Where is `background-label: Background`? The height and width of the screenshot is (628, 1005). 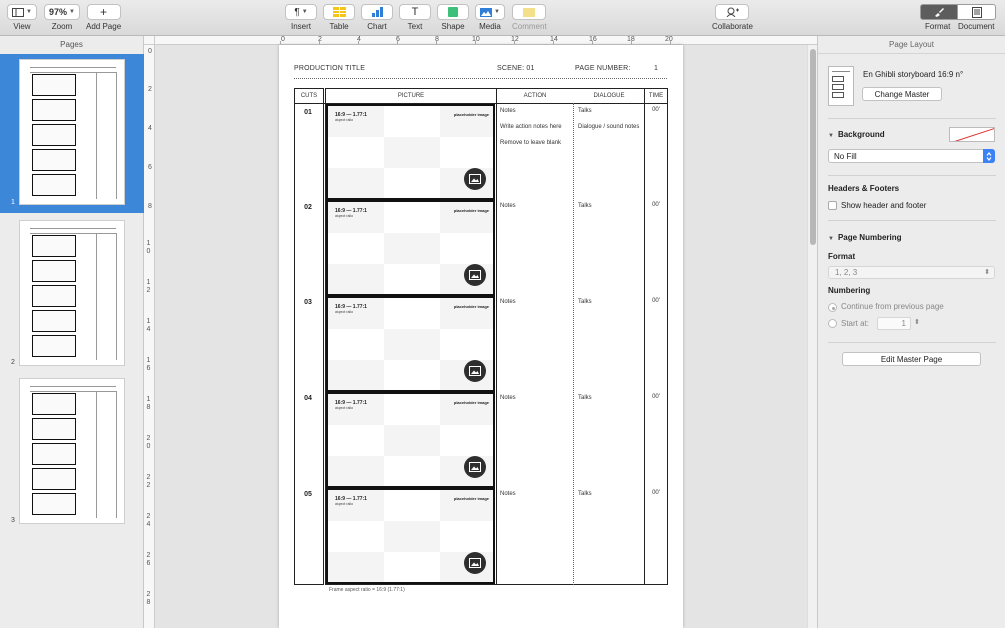 background-label: Background is located at coordinates (861, 134).